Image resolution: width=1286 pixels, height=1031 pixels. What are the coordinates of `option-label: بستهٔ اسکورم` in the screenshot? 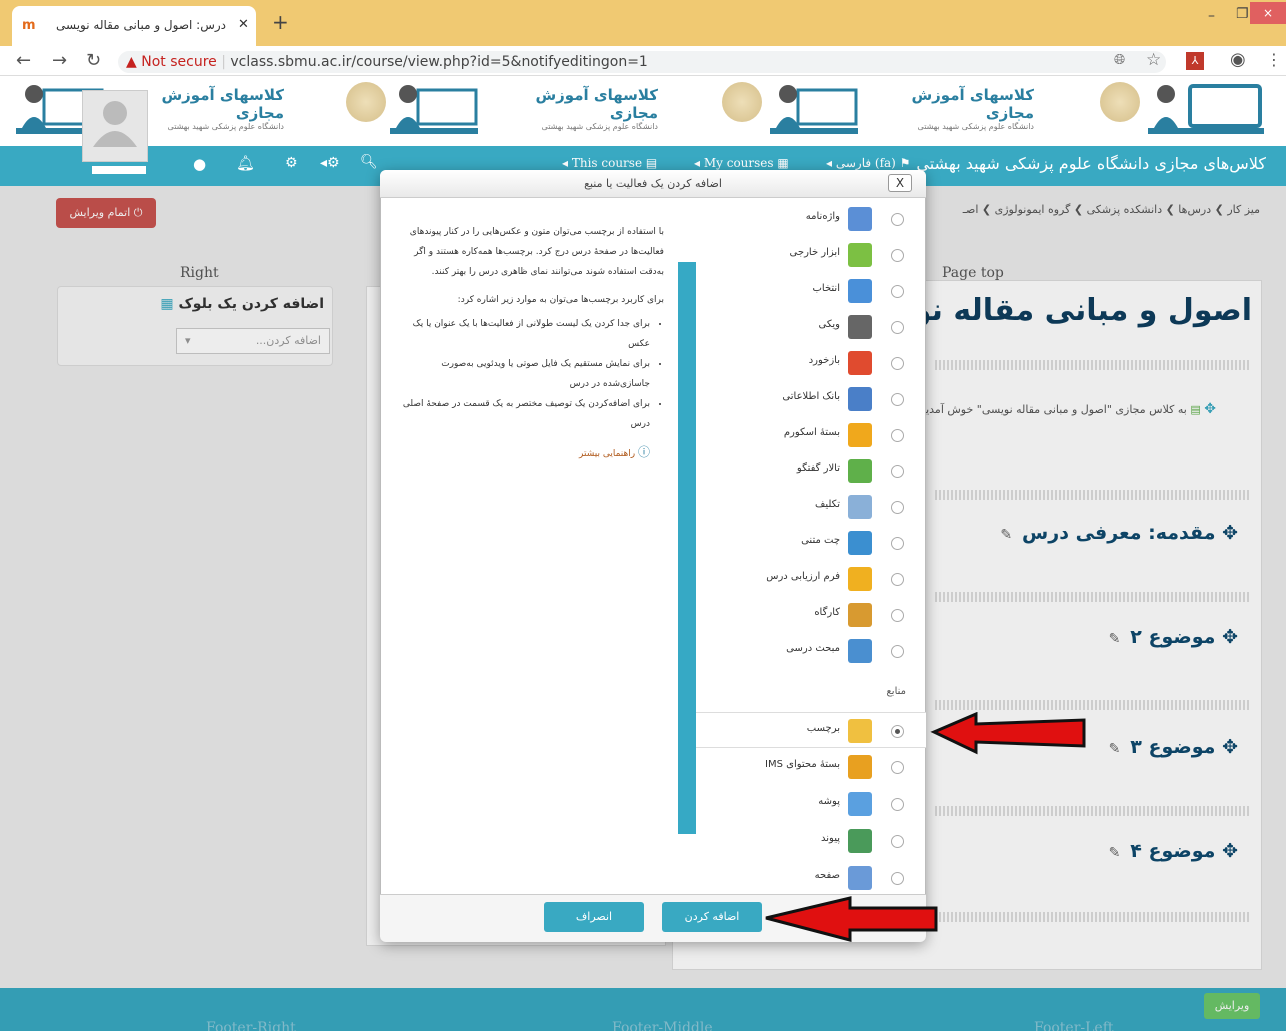 It's located at (811, 432).